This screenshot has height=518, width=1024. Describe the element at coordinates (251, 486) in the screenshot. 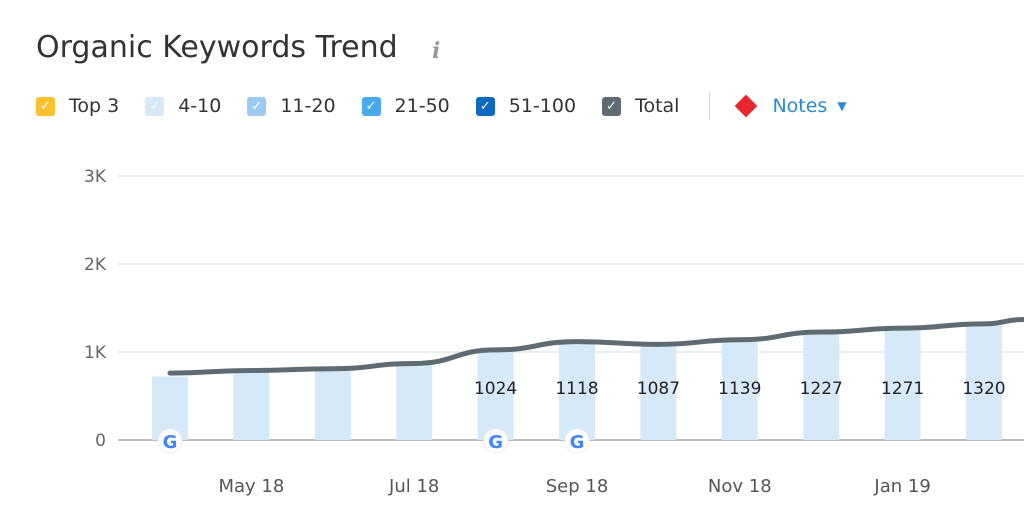

I see `x-tick-label: May 18` at that location.